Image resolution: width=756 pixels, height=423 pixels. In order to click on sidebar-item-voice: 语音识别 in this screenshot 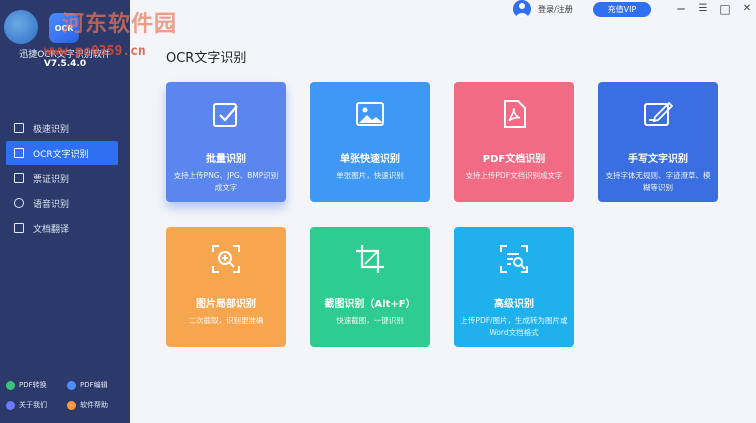, I will do `click(62, 203)`.